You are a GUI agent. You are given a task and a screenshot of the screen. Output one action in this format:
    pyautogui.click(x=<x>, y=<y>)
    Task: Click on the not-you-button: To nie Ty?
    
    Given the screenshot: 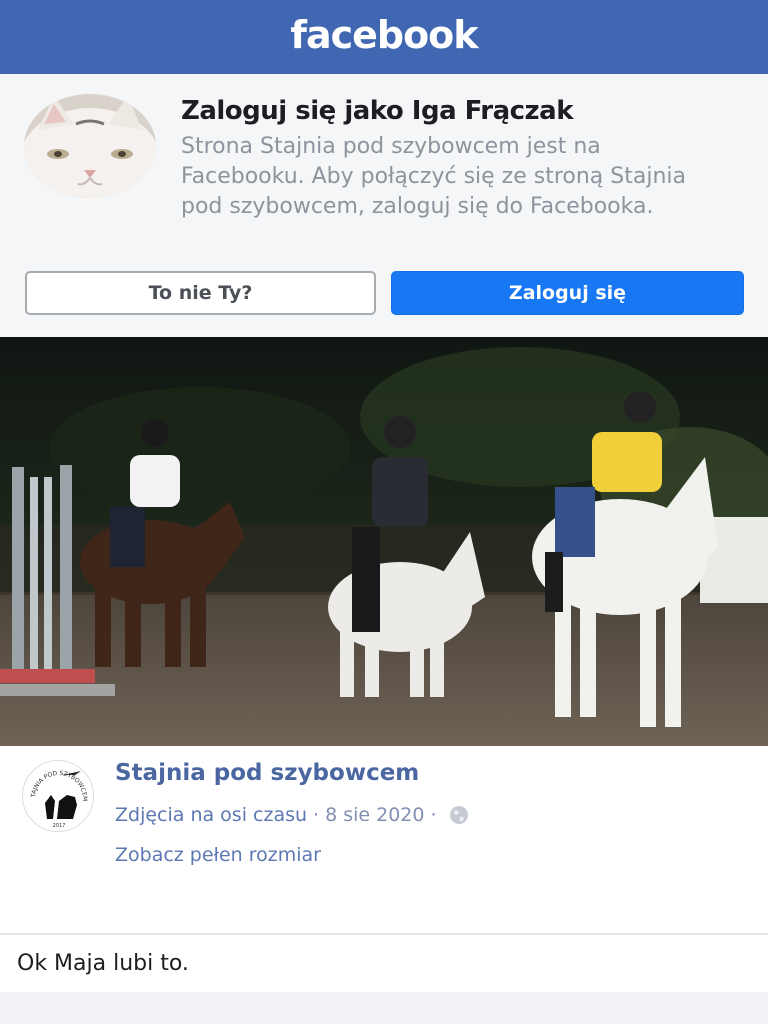 What is the action you would take?
    pyautogui.click(x=200, y=293)
    